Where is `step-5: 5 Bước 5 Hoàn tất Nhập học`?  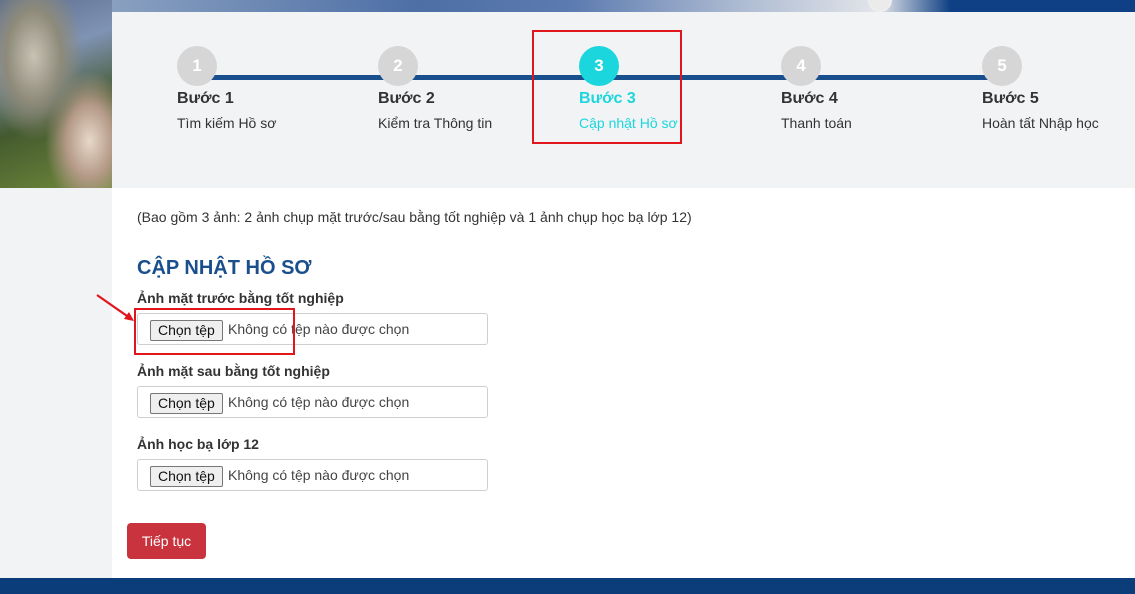
step-5: 5 Bước 5 Hoàn tất Nhập học is located at coordinates (1040, 88).